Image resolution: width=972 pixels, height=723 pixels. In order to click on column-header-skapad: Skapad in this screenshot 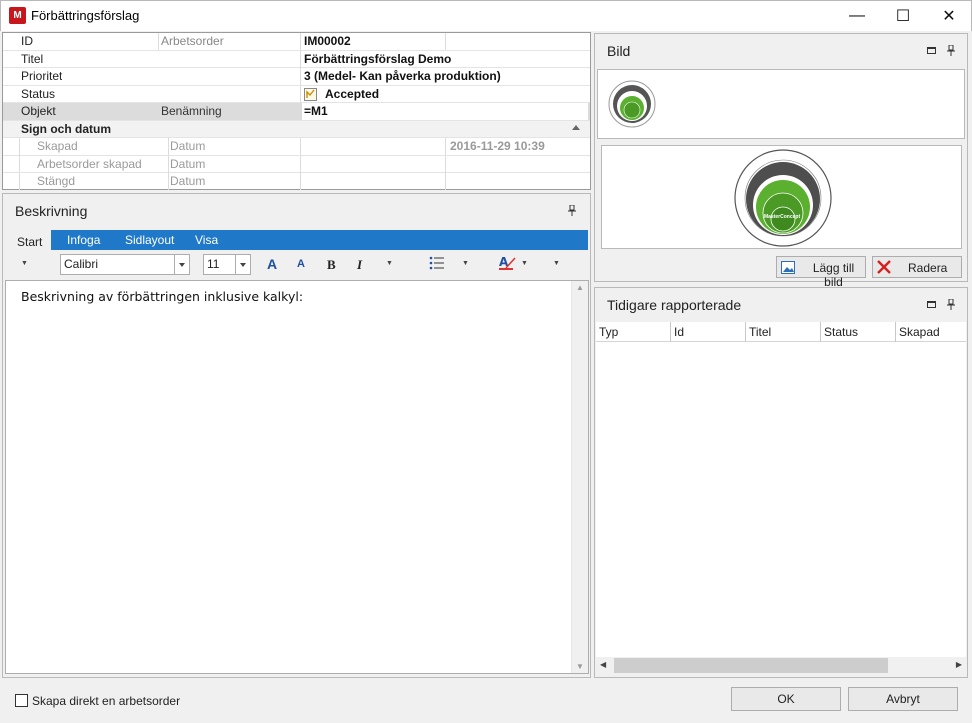, I will do `click(919, 332)`.